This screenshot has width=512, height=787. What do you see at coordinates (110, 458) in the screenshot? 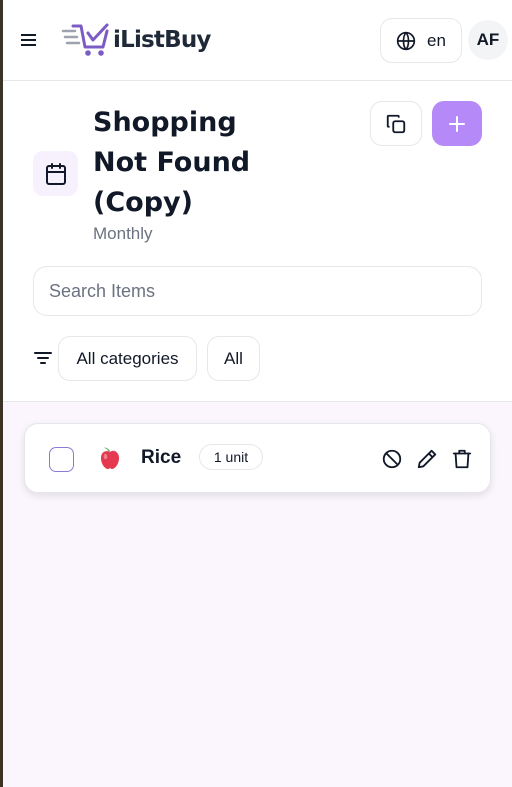
I see `apple-icon` at bounding box center [110, 458].